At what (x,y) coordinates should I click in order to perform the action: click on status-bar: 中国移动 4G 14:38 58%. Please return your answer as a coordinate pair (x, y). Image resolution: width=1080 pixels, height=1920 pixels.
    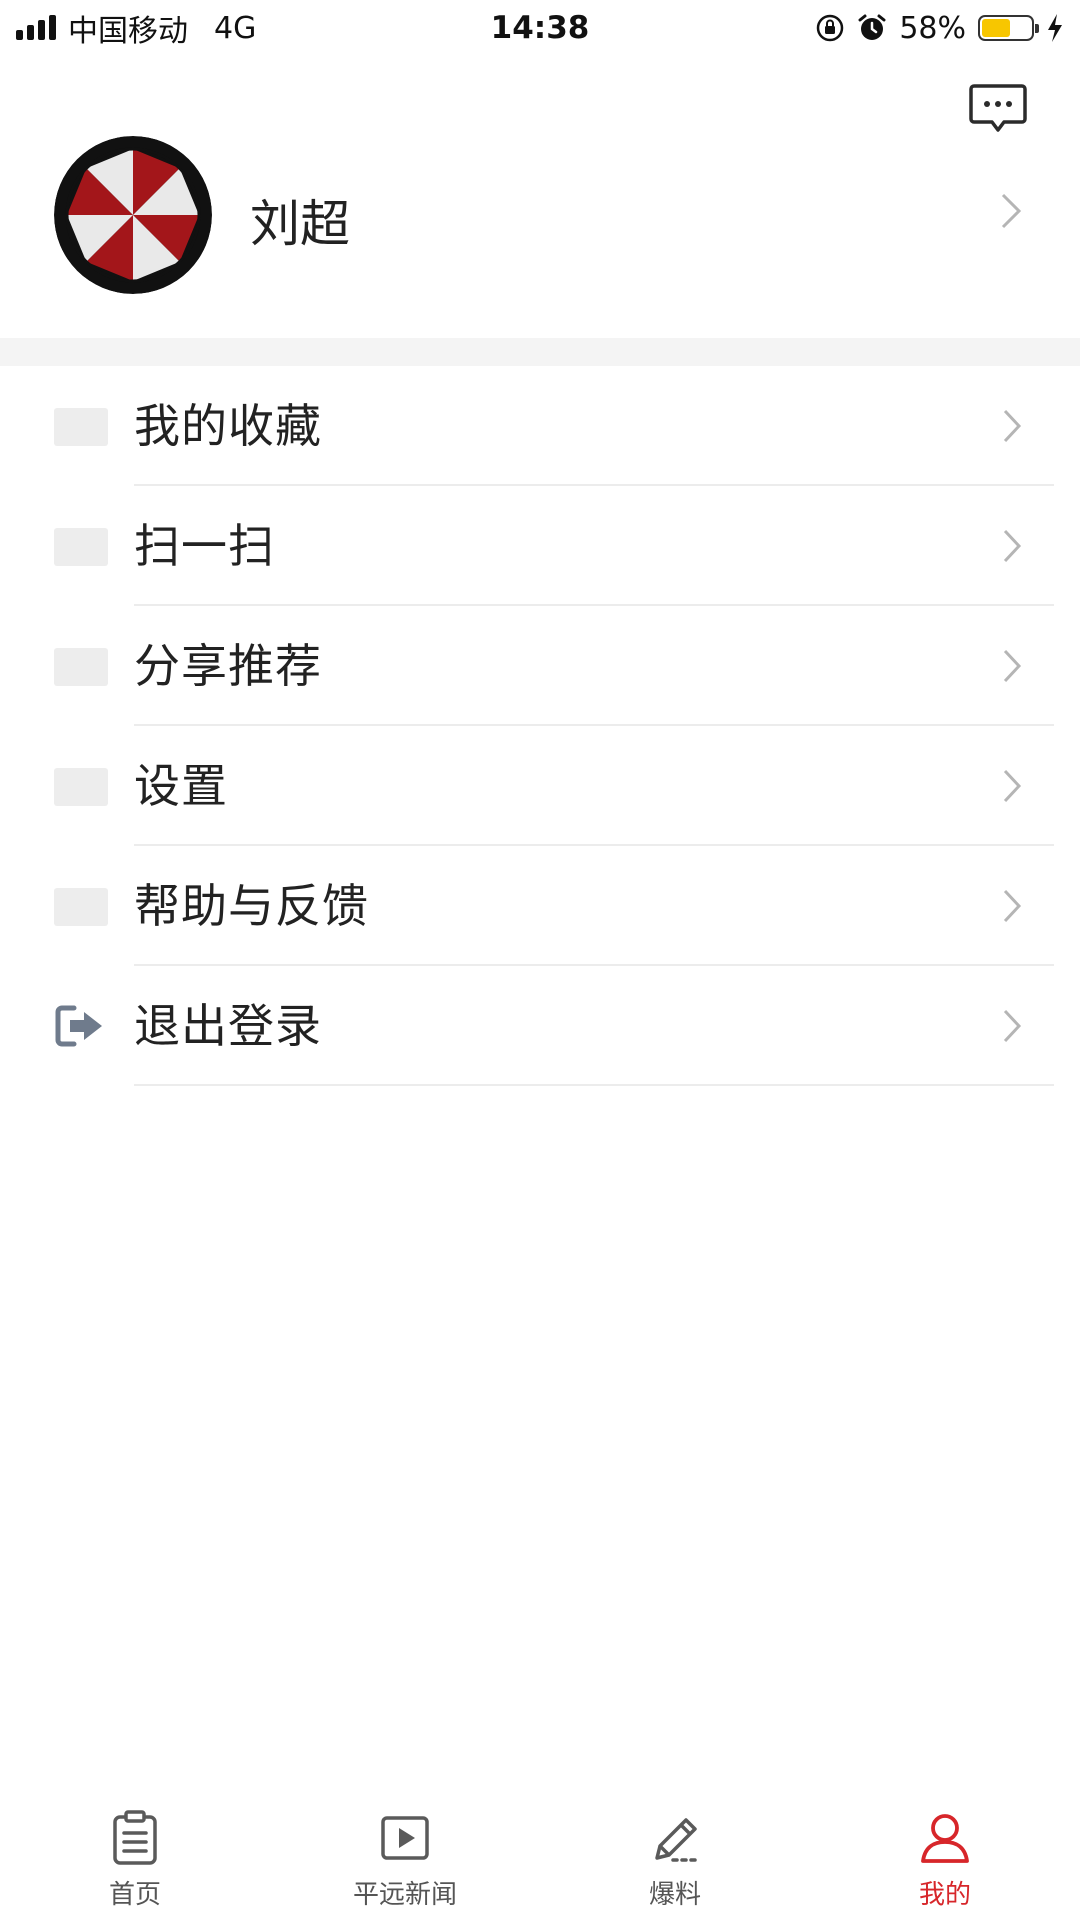
    Looking at the image, I should click on (540, 28).